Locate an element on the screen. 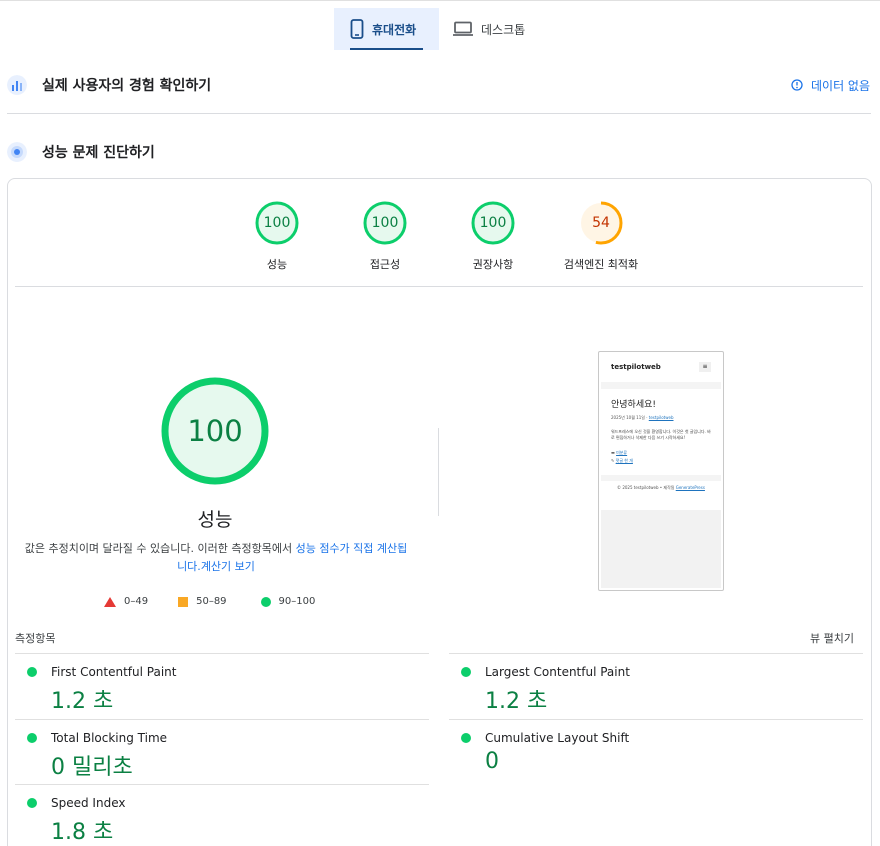 This screenshot has width=880, height=846. legend-average-label: 50–89 is located at coordinates (211, 601).